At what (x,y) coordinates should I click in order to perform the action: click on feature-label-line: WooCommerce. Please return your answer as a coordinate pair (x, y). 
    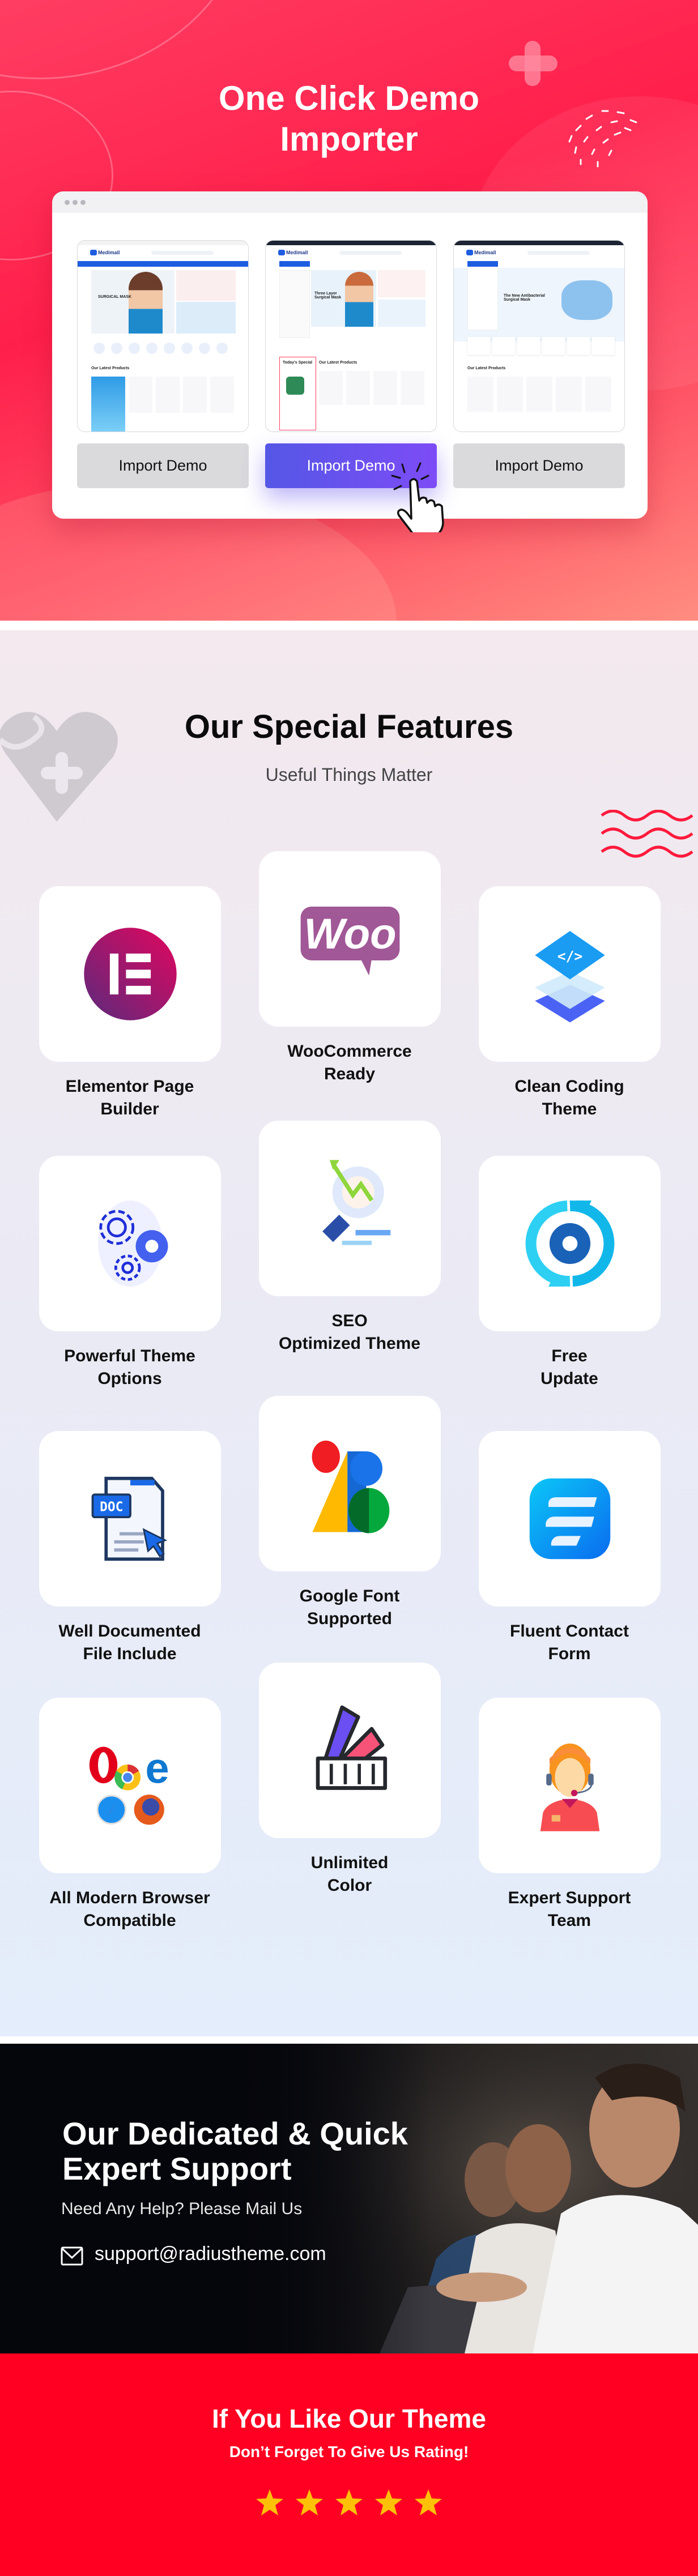
    Looking at the image, I should click on (350, 1051).